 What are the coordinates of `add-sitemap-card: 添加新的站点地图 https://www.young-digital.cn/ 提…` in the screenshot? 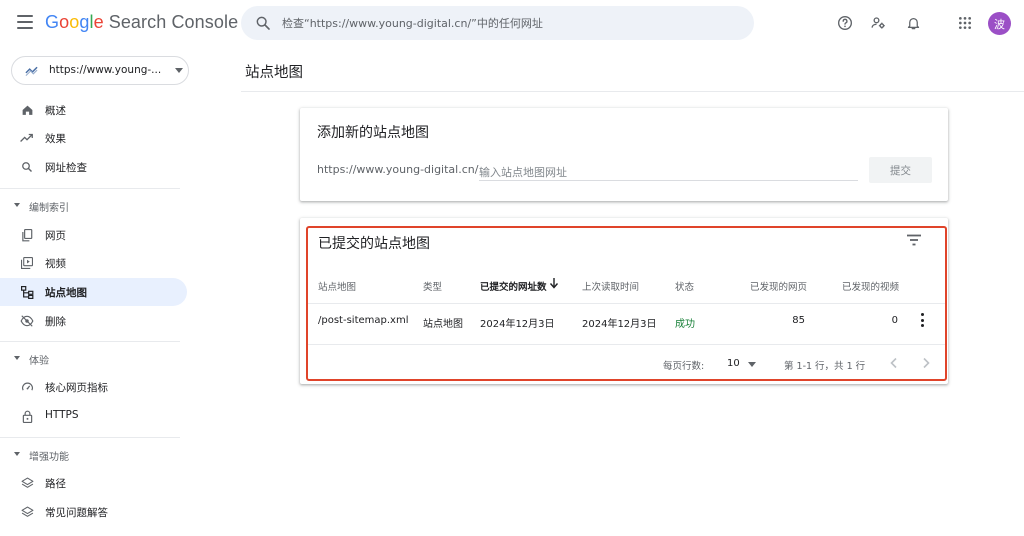 It's located at (624, 154).